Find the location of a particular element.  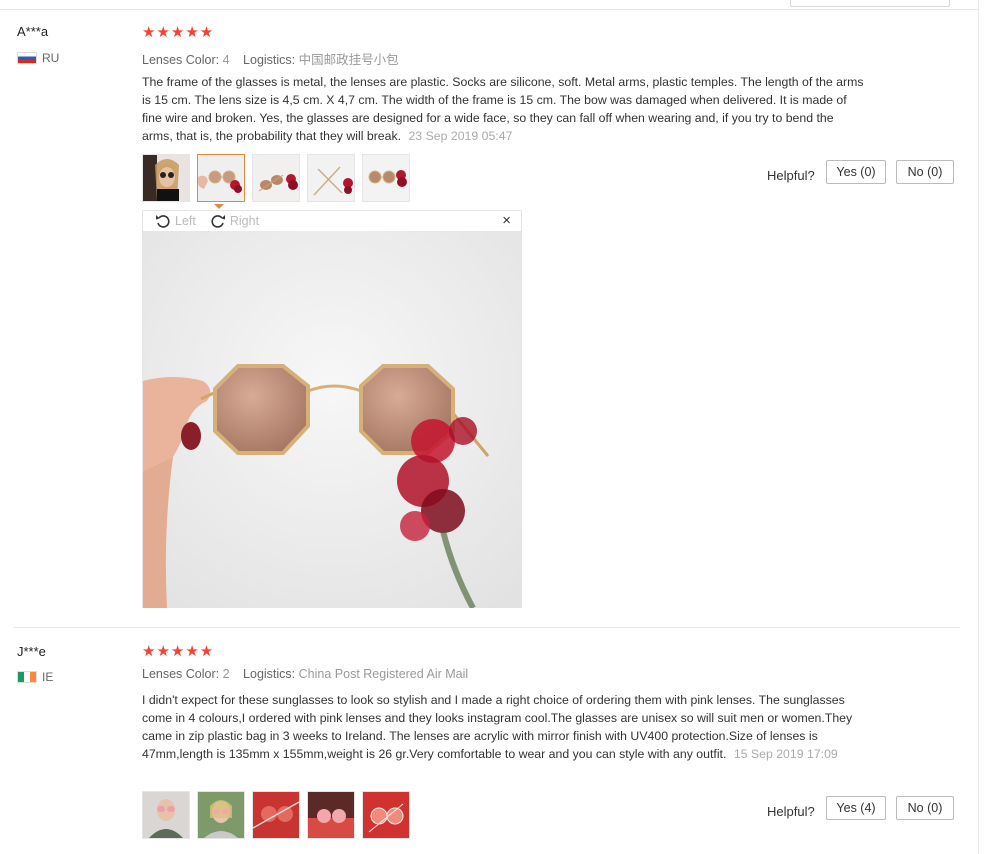

review-date: 15 Sep 2019 17:09 is located at coordinates (785, 754).